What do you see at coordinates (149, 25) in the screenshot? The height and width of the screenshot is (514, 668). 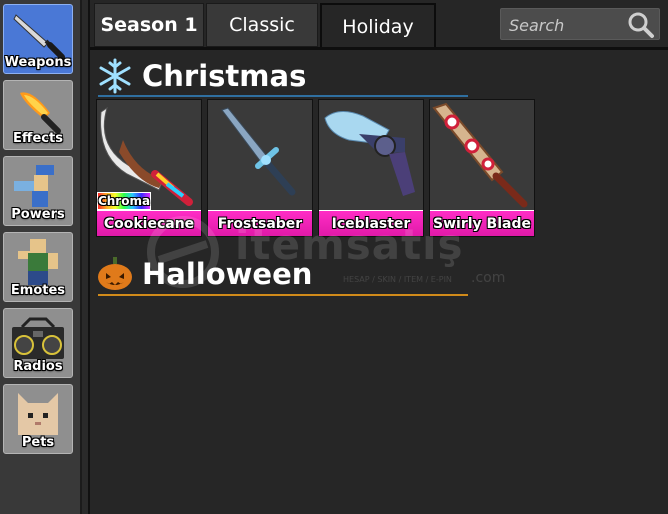 I see `tab-season-1: Season 1` at bounding box center [149, 25].